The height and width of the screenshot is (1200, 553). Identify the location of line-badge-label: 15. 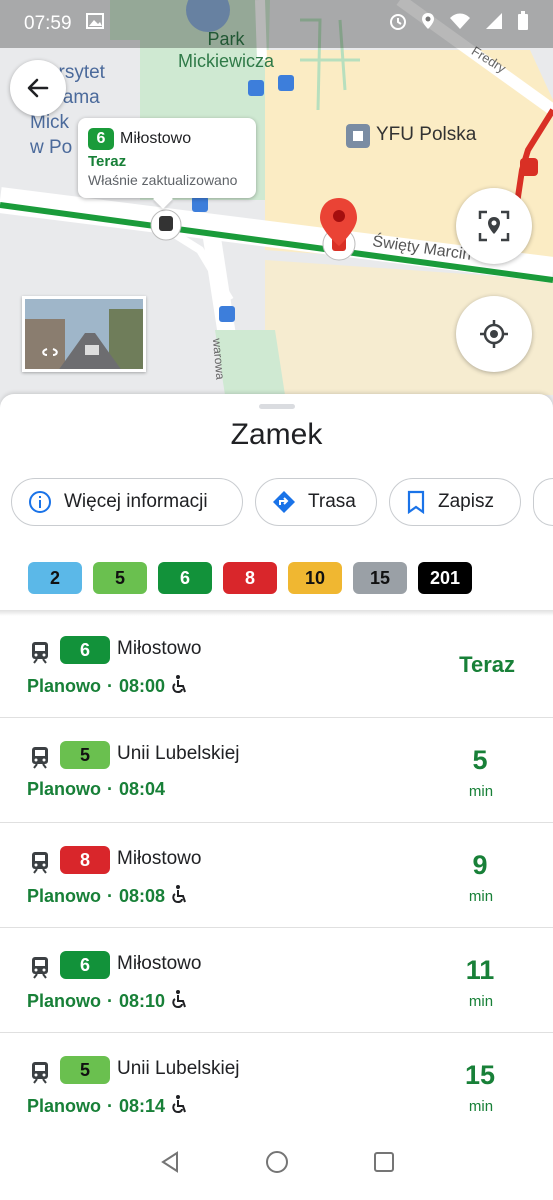
(380, 577).